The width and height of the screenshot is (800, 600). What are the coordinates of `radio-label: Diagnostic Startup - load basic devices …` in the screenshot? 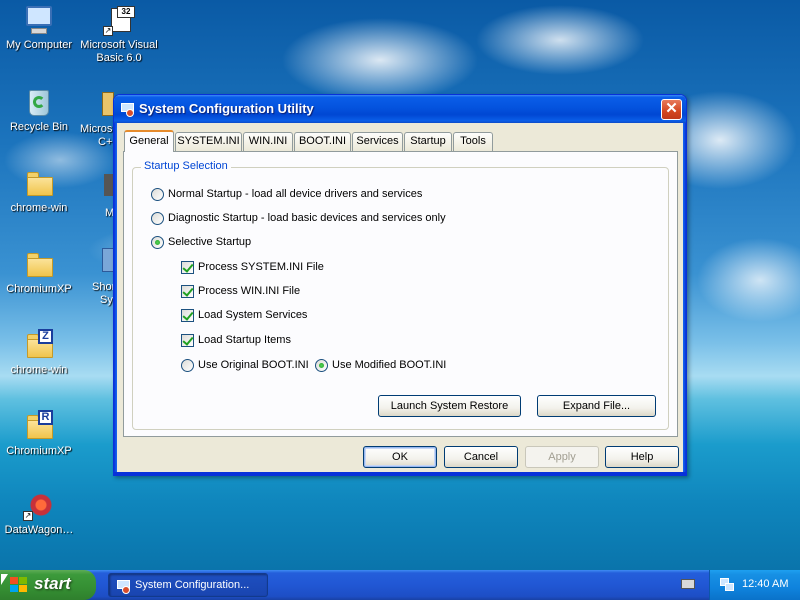 It's located at (307, 218).